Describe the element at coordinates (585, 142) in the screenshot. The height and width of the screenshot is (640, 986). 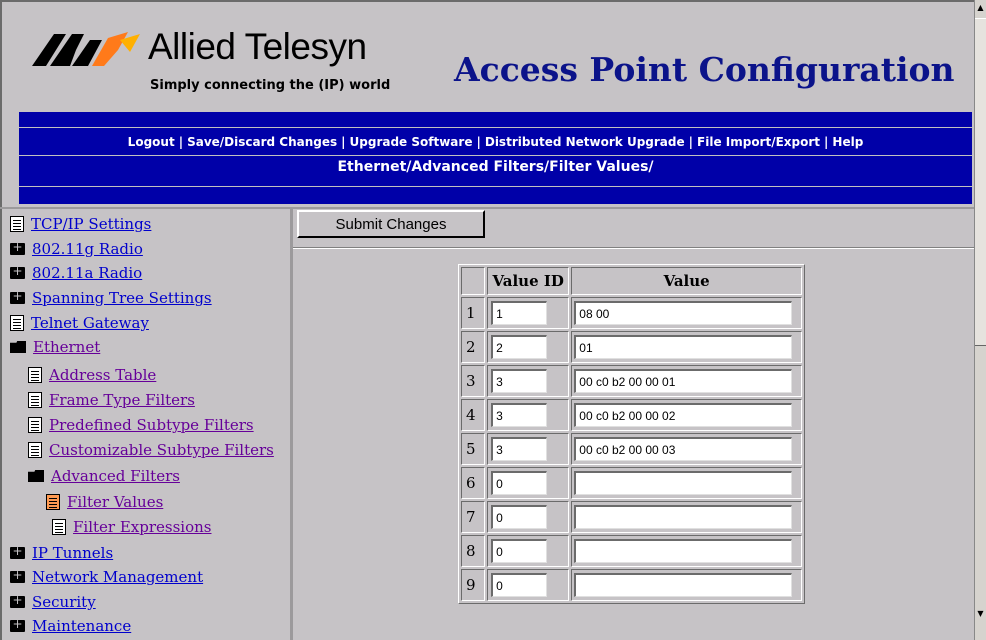
I see `nav-link-distributed-network-upgrade: Distributed Network Upgrade` at that location.